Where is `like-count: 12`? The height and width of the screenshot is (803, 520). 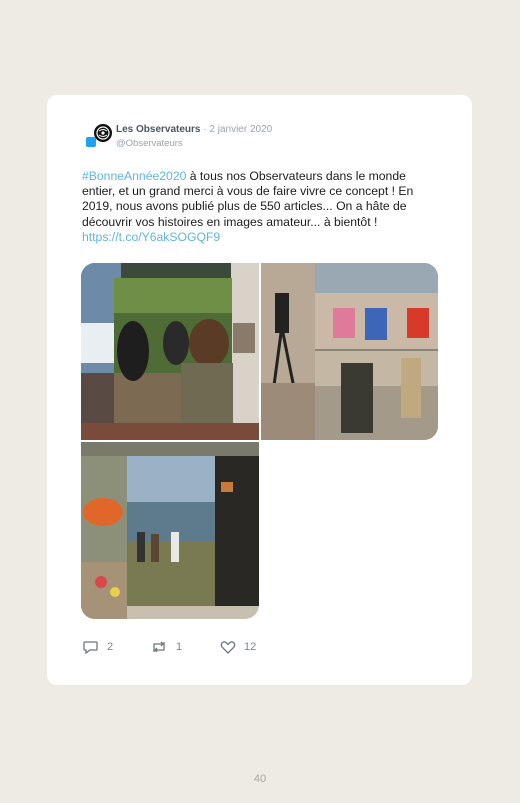
like-count: 12 is located at coordinates (250, 647).